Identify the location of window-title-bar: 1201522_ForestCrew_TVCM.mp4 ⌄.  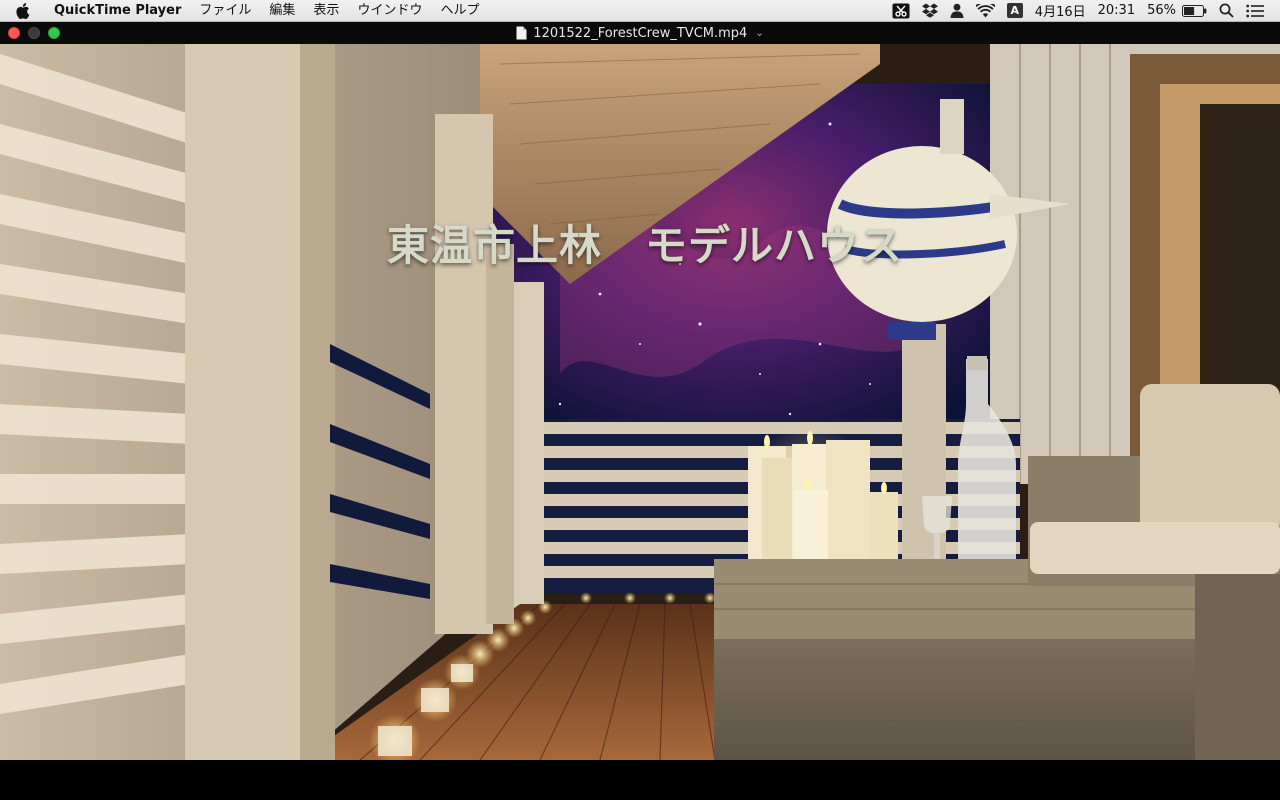
(640, 33).